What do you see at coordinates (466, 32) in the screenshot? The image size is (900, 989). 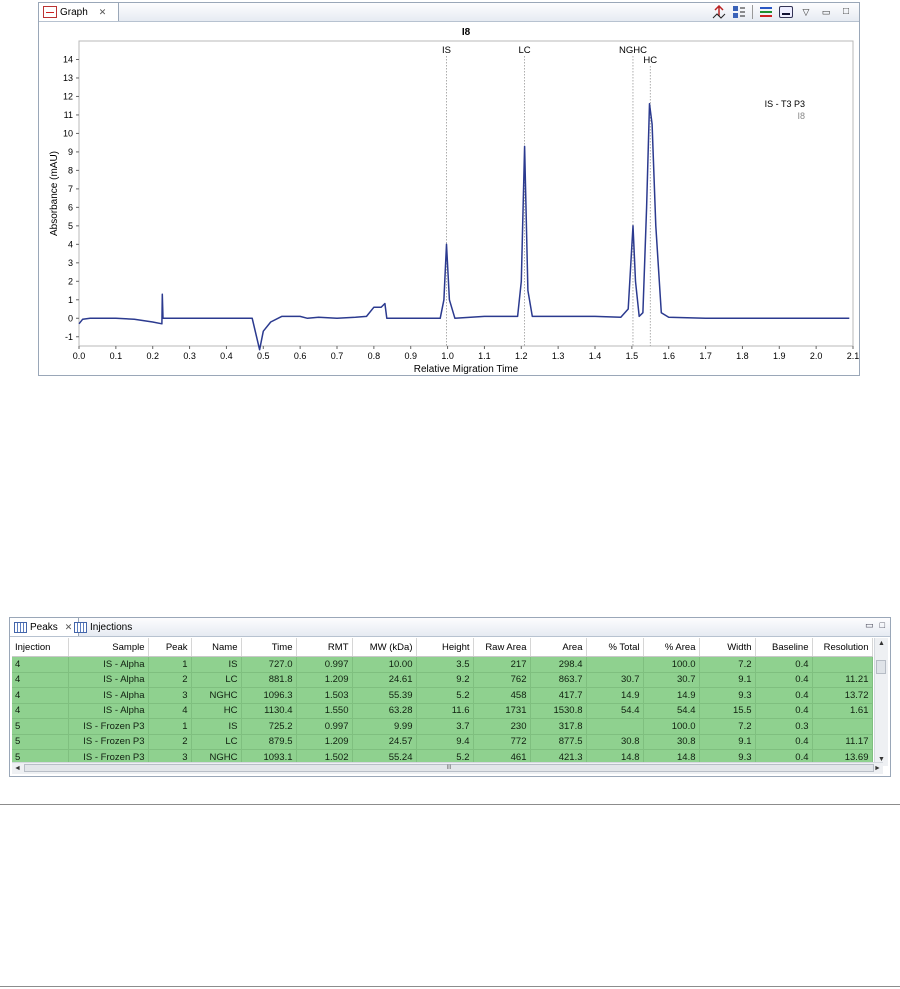 I see `chart-title: I8` at bounding box center [466, 32].